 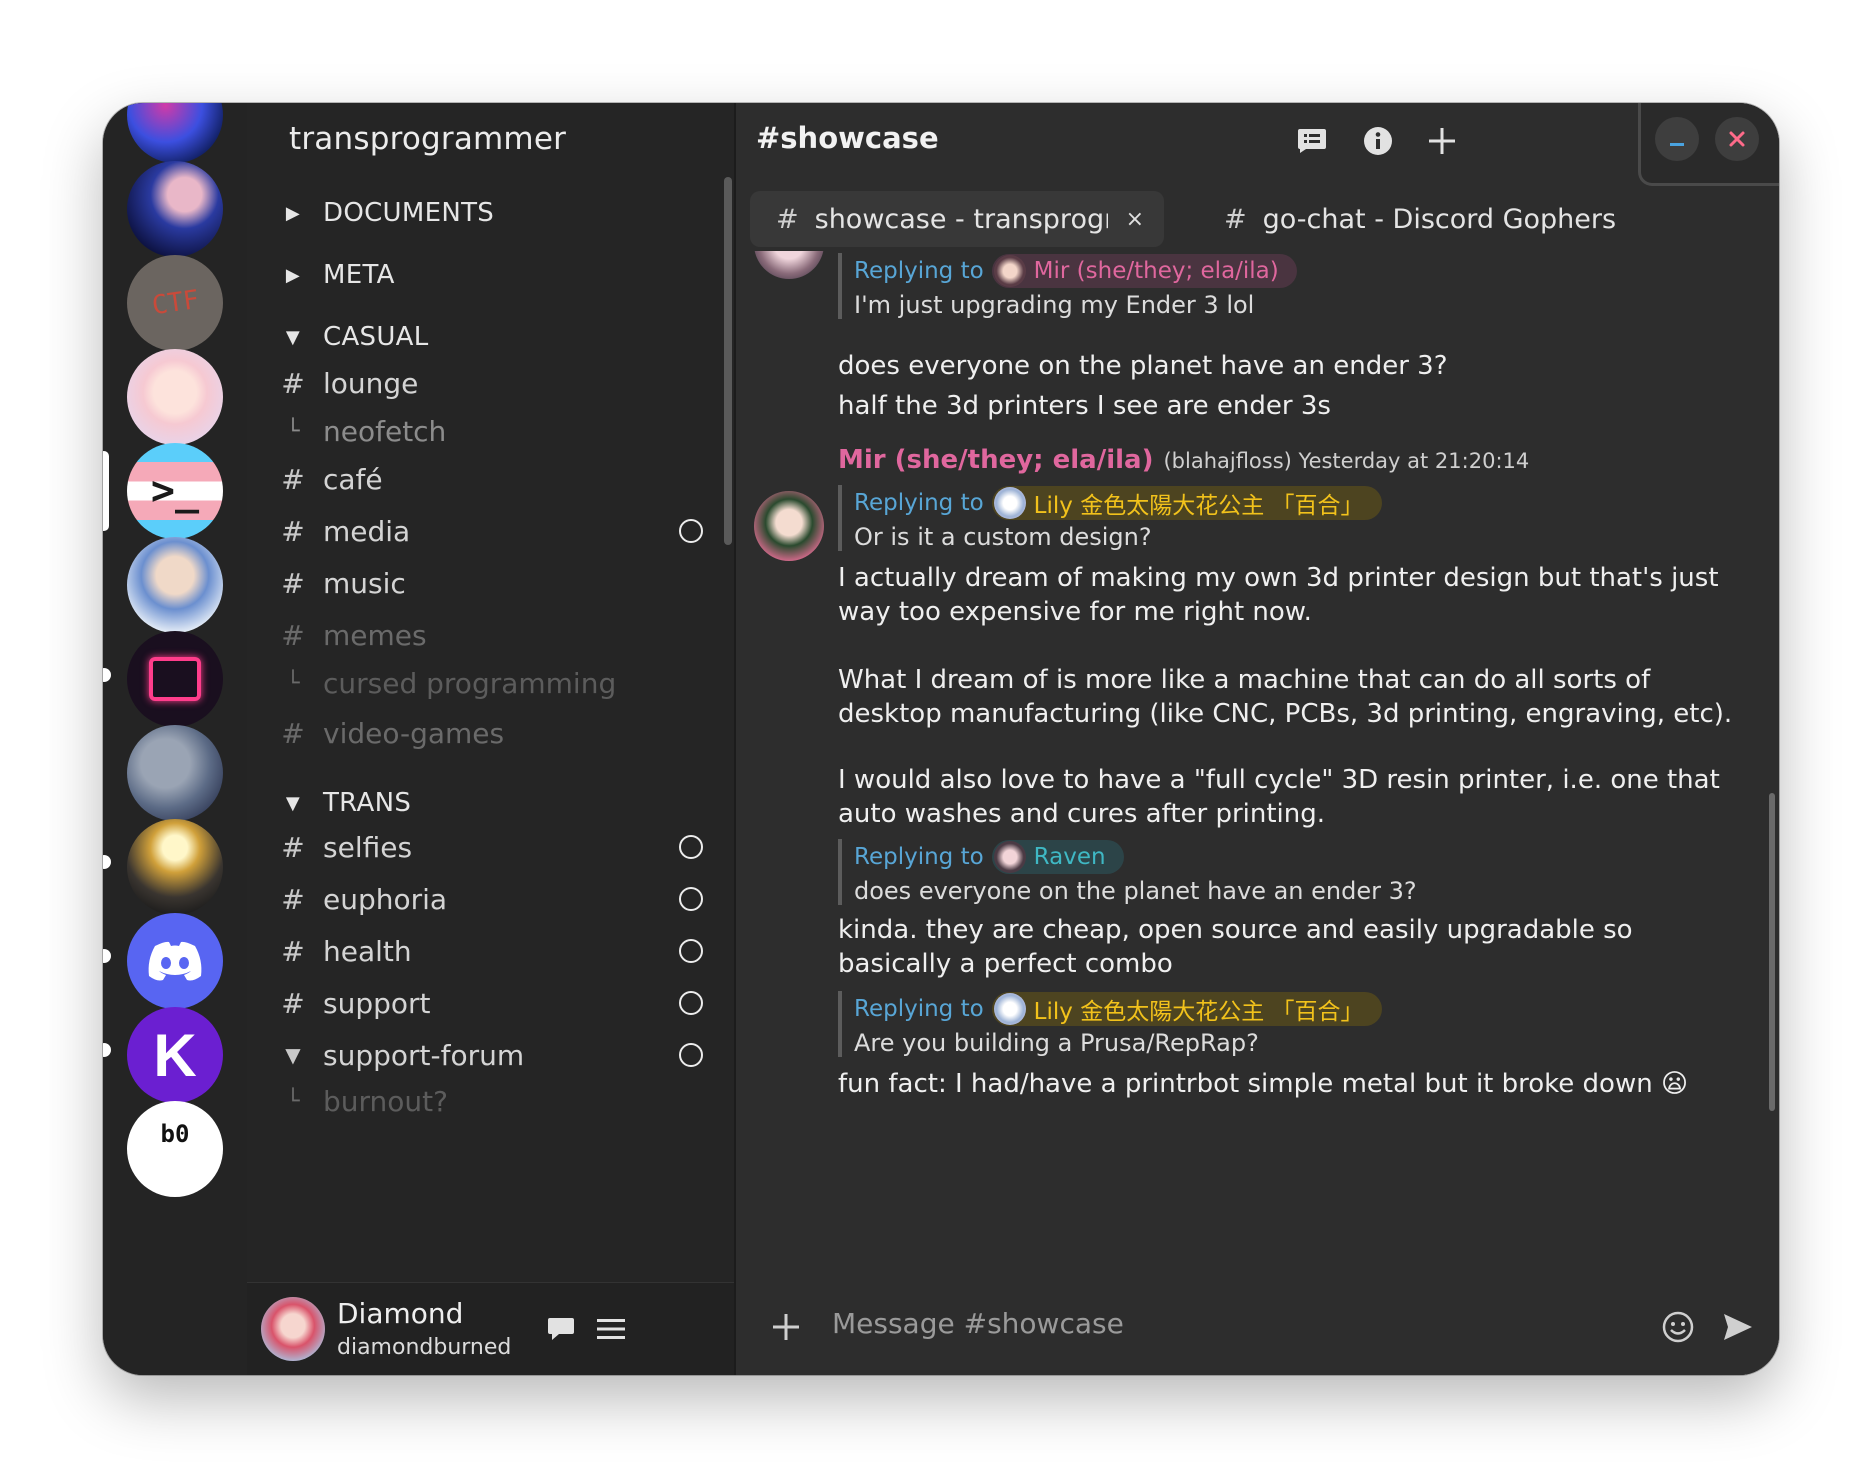 I want to click on channel-euphoria: # euphoria, so click(x=495, y=899).